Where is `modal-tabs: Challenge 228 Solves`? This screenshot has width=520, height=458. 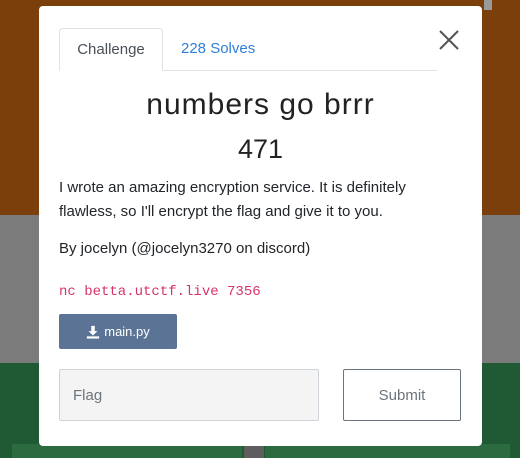 modal-tabs: Challenge 228 Solves is located at coordinates (248, 49).